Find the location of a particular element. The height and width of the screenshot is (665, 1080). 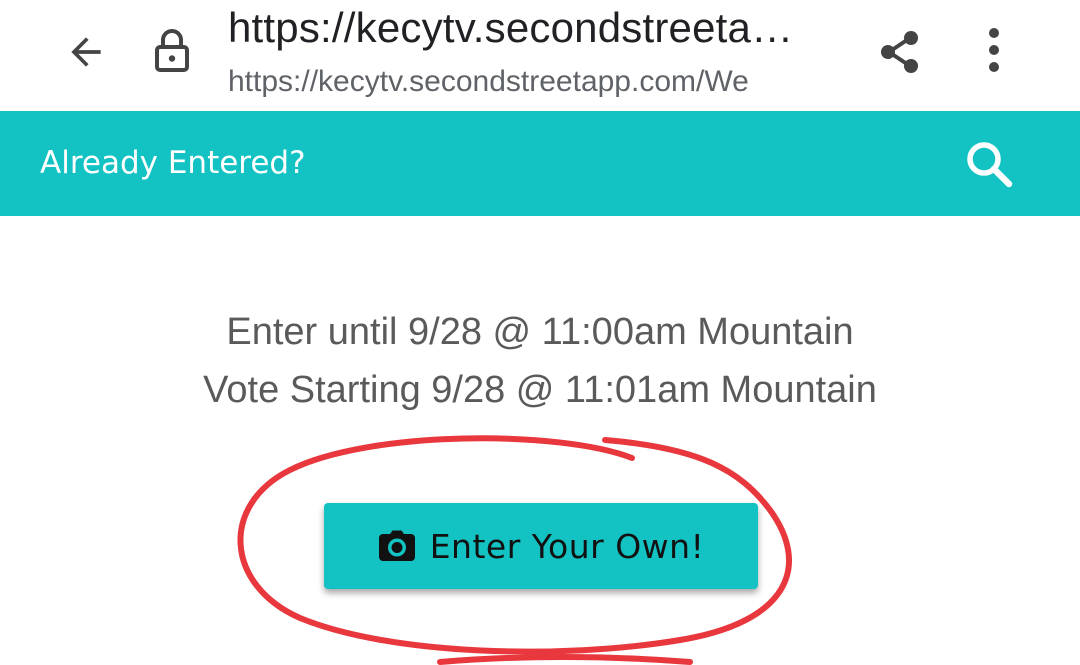

enter-until-text: Enter until 9/28 @ 11:00am Mountain is located at coordinates (540, 332).